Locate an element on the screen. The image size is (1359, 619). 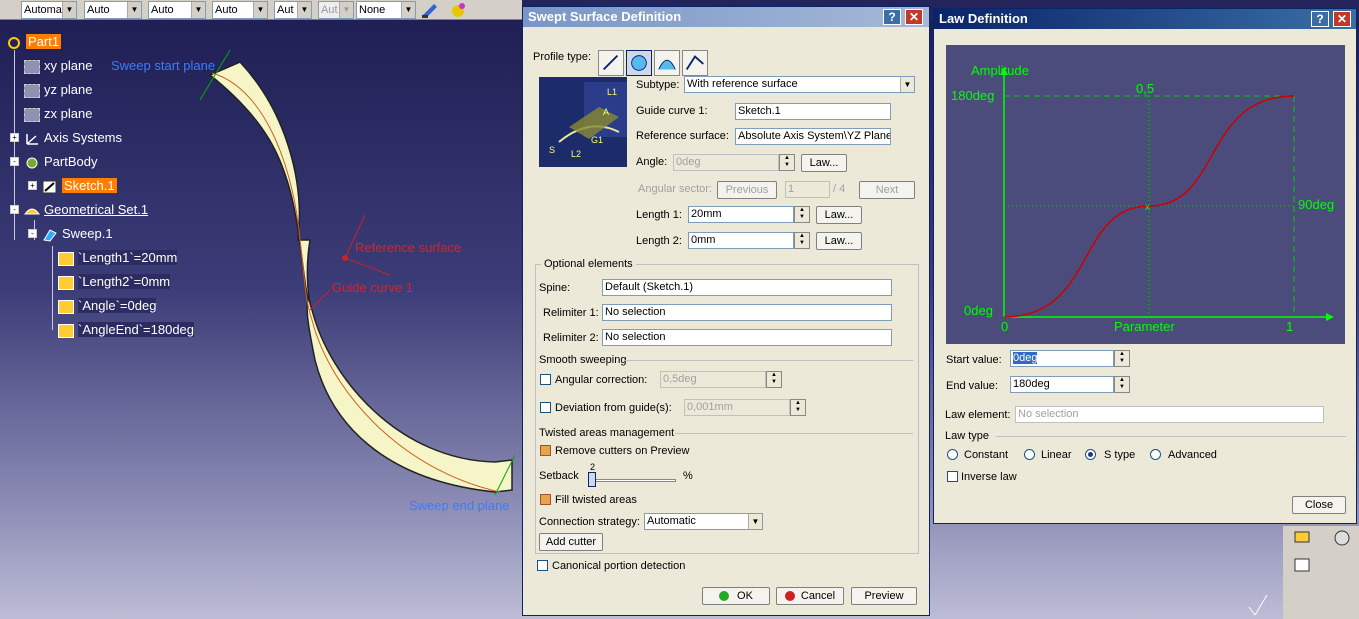
toolbar-combo-3: Auto ▼ is located at coordinates (177, 10).